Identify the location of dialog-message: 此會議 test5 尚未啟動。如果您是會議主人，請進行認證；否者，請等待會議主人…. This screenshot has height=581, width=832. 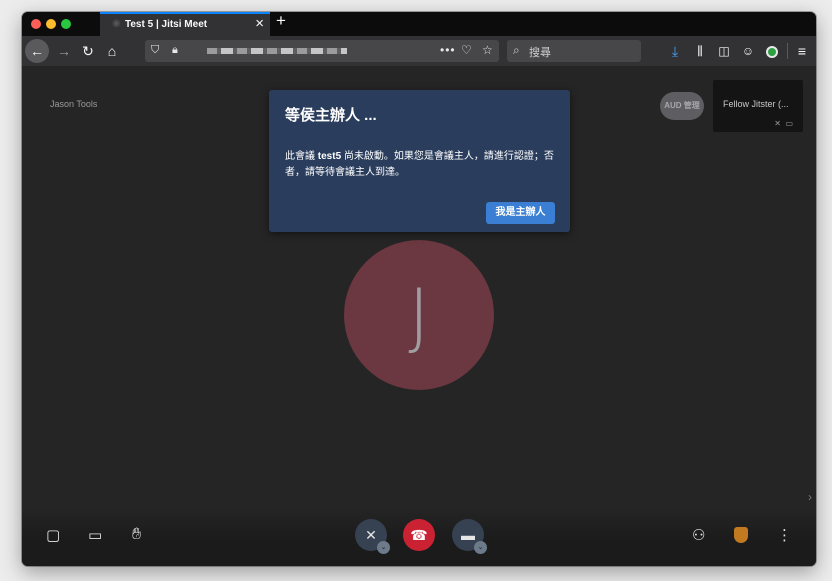
(419, 164).